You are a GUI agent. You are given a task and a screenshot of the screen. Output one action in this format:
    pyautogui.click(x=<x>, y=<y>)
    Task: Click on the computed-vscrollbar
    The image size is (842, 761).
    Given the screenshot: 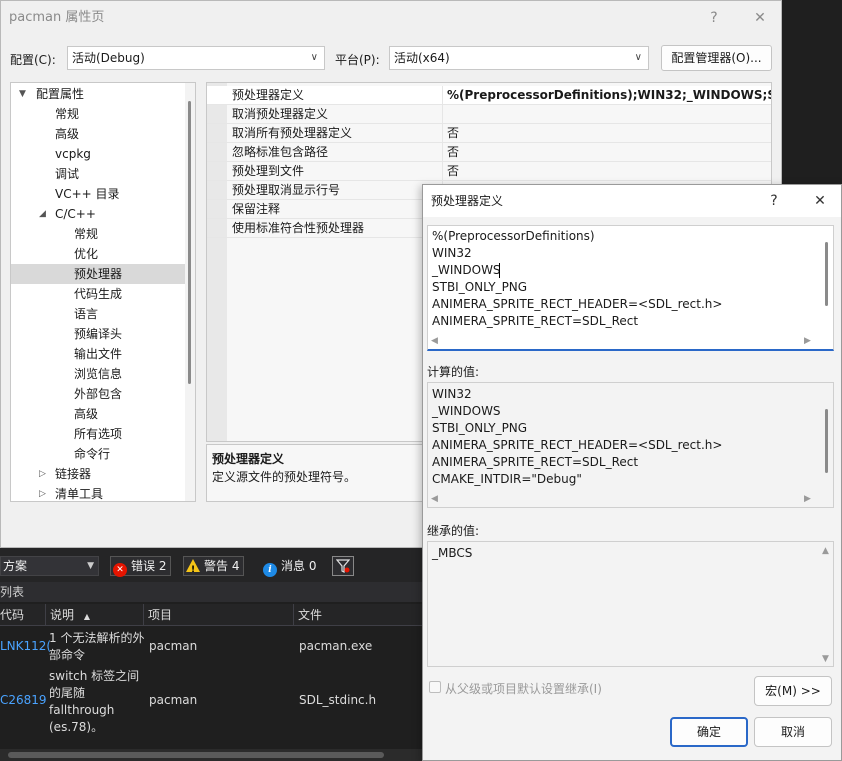 What is the action you would take?
    pyautogui.click(x=826, y=437)
    